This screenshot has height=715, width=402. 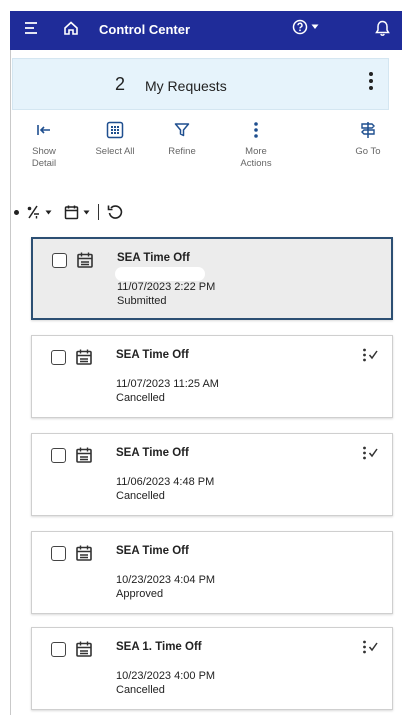 I want to click on request-status: Approved, so click(x=140, y=594).